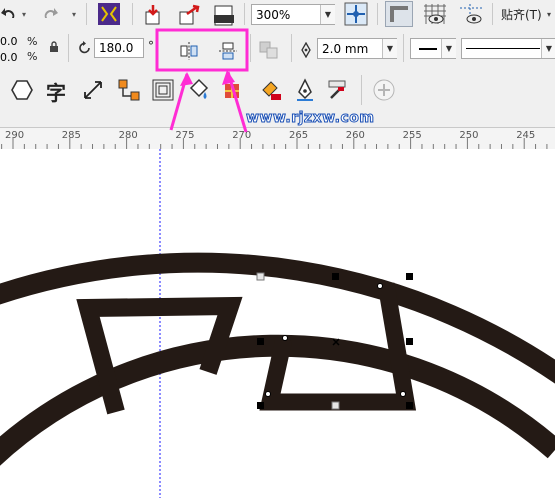  What do you see at coordinates (185, 135) in the screenshot?
I see `ruler-label: 275` at bounding box center [185, 135].